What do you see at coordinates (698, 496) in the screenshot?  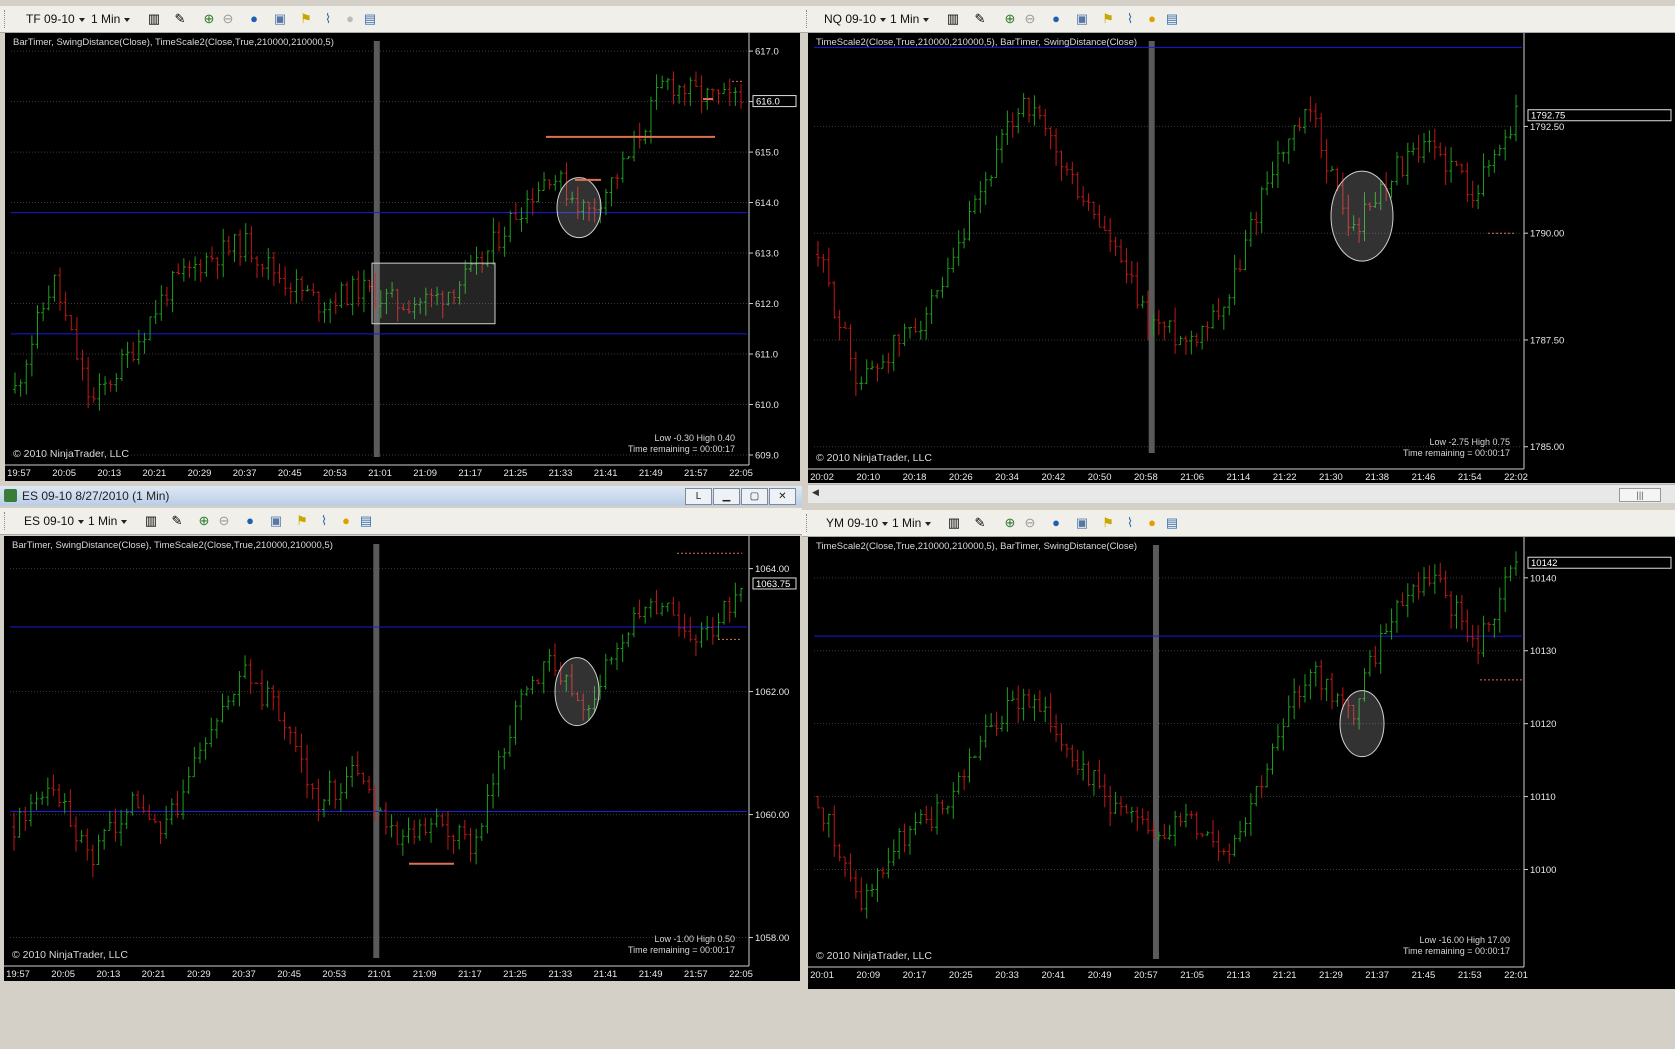 I see `link-button: L` at bounding box center [698, 496].